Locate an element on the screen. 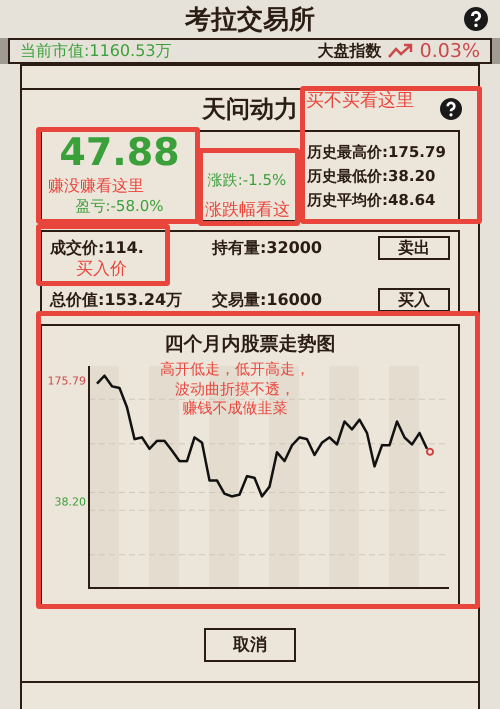 This screenshot has height=709, width=500. chart-title: 四个月内股票走势图 is located at coordinates (250, 344).